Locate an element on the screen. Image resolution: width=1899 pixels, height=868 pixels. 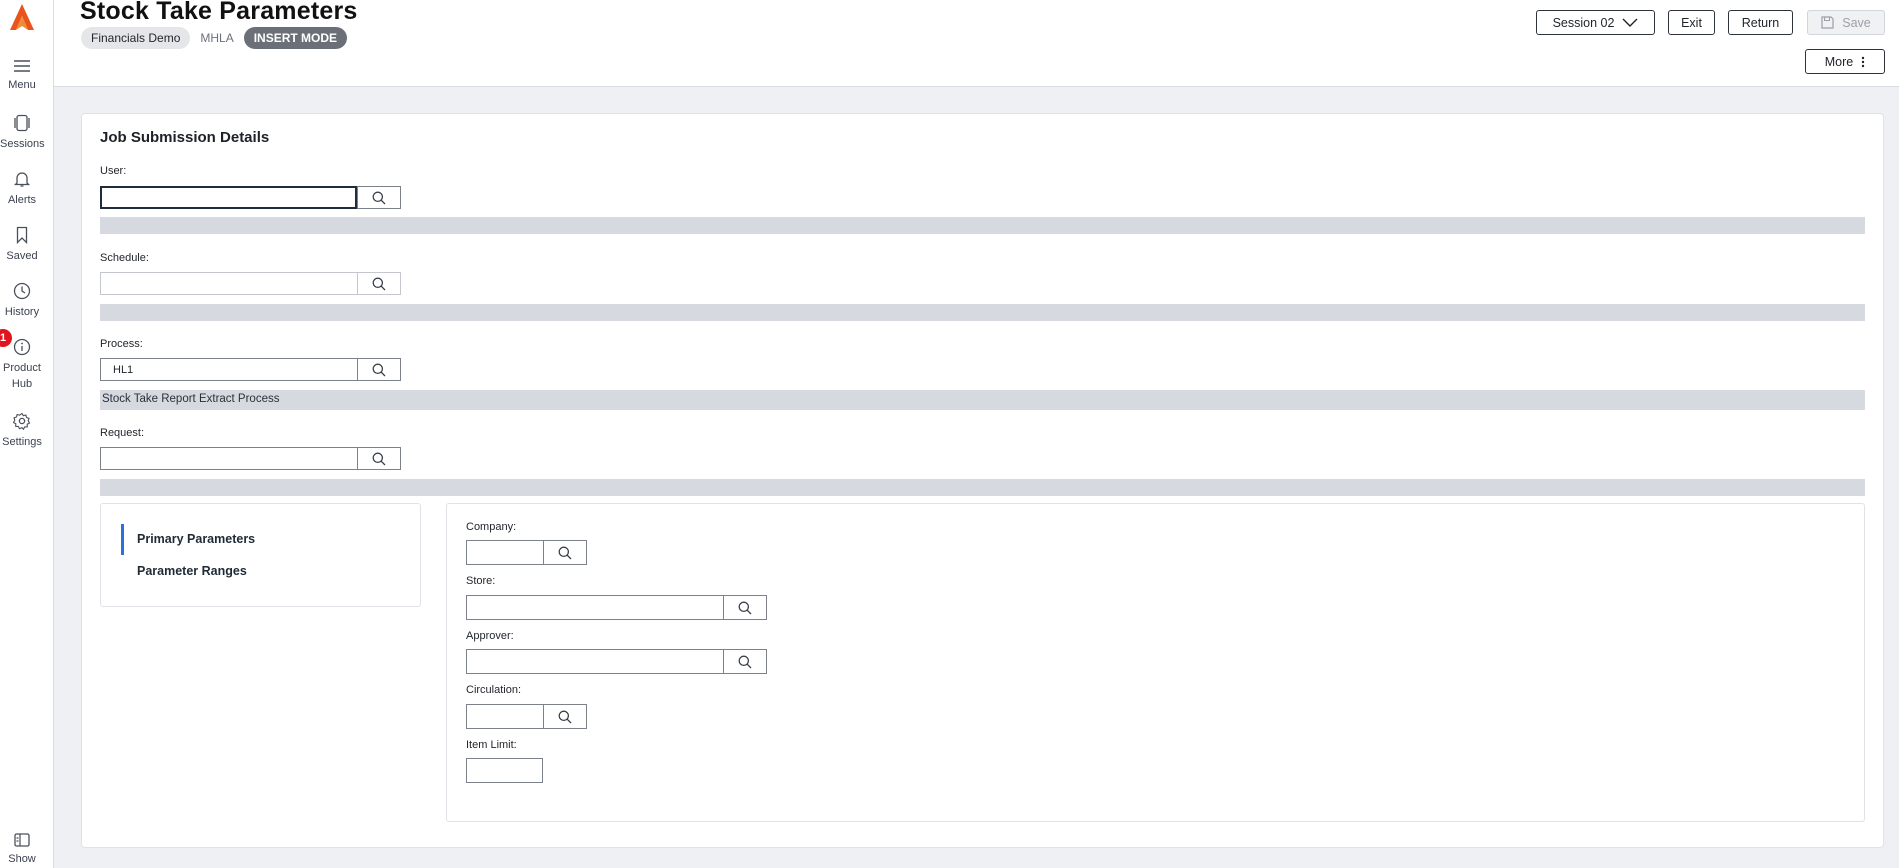
approver-label: Approver: is located at coordinates (490, 636).